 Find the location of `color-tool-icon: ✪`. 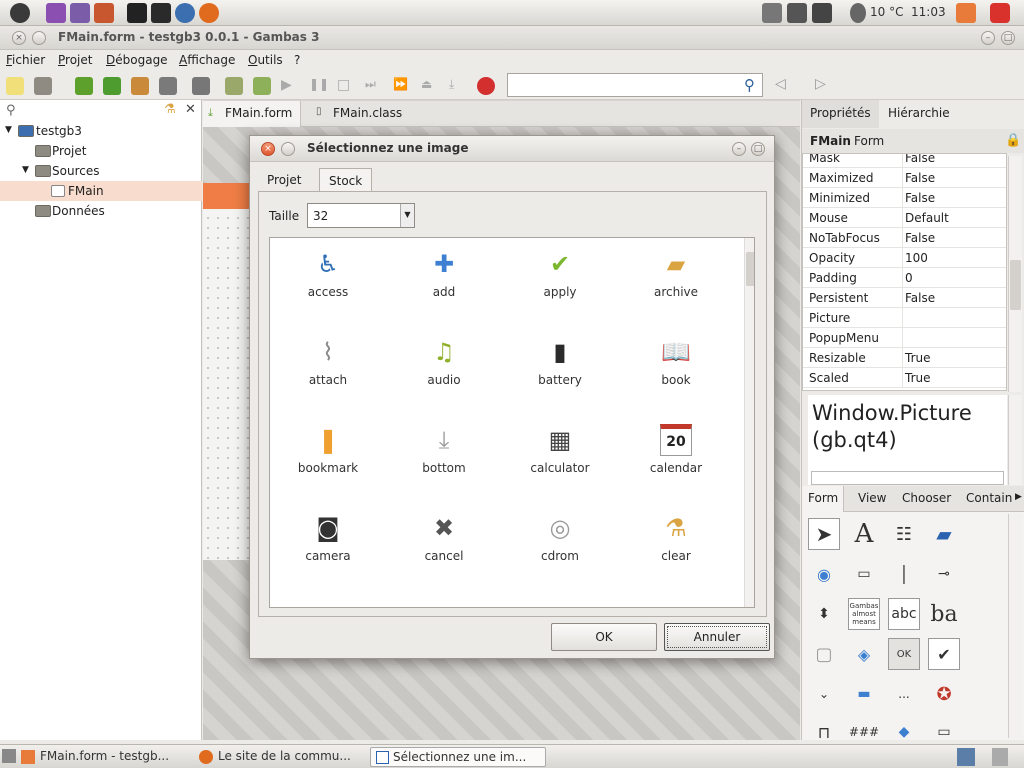

color-tool-icon: ✪ is located at coordinates (944, 694).